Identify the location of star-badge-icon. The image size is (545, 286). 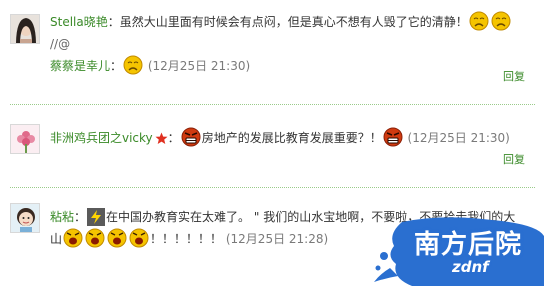
(161, 141).